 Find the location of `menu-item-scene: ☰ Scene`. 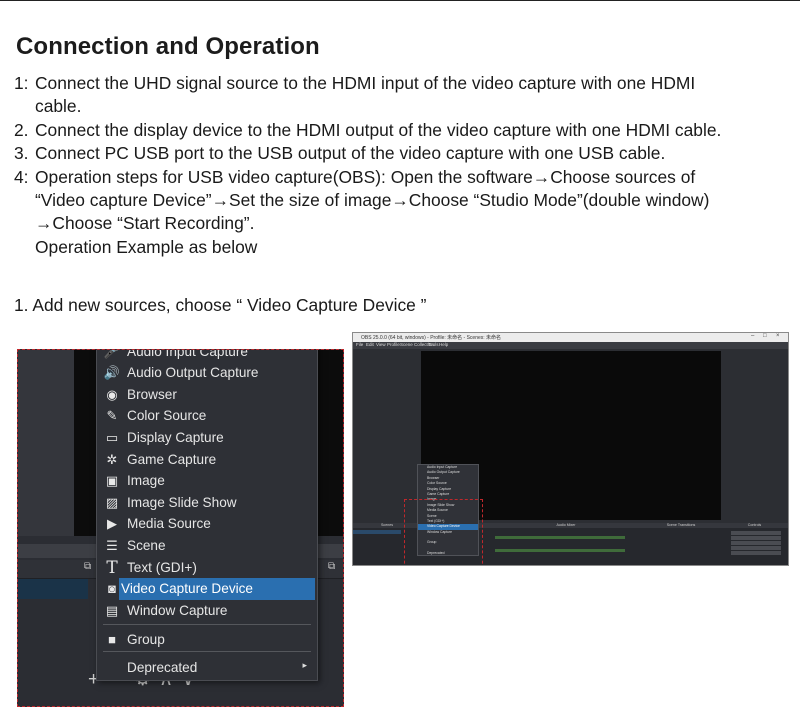

menu-item-scene: ☰ Scene is located at coordinates (207, 546).